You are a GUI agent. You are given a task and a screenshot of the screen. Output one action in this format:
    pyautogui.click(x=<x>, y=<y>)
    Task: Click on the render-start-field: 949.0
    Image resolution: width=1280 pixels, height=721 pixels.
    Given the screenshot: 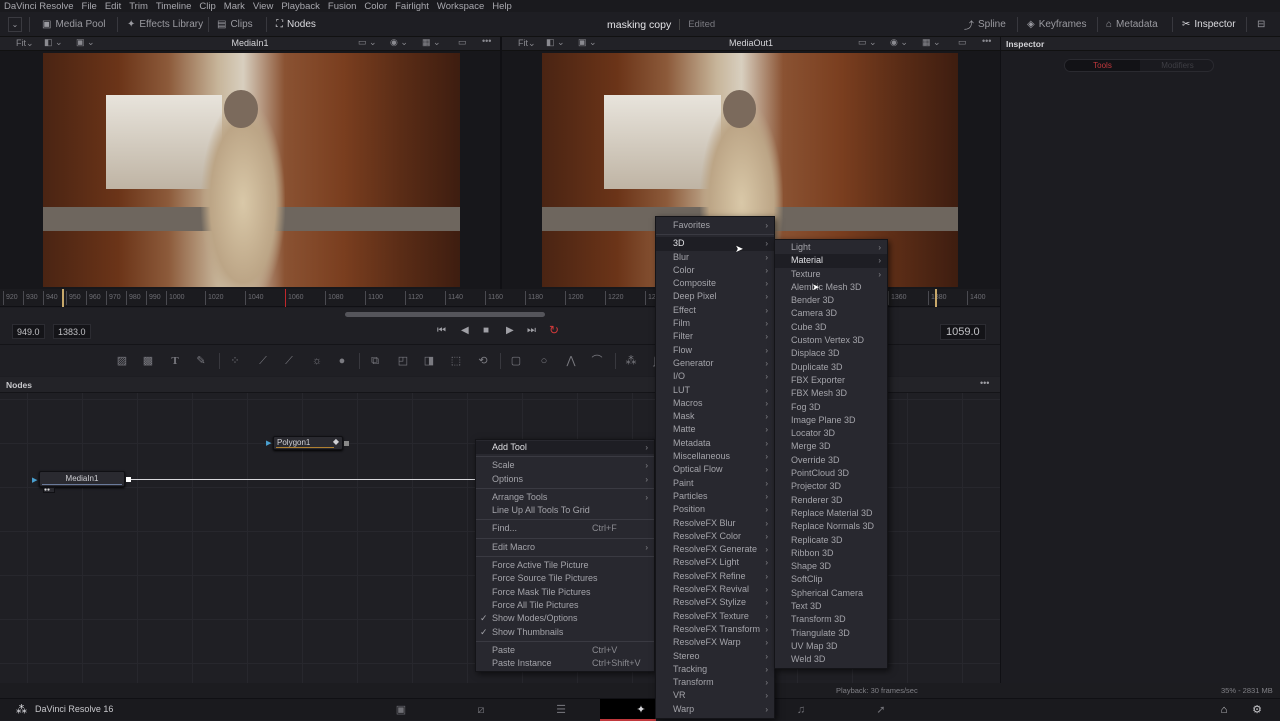 What is the action you would take?
    pyautogui.click(x=28, y=331)
    